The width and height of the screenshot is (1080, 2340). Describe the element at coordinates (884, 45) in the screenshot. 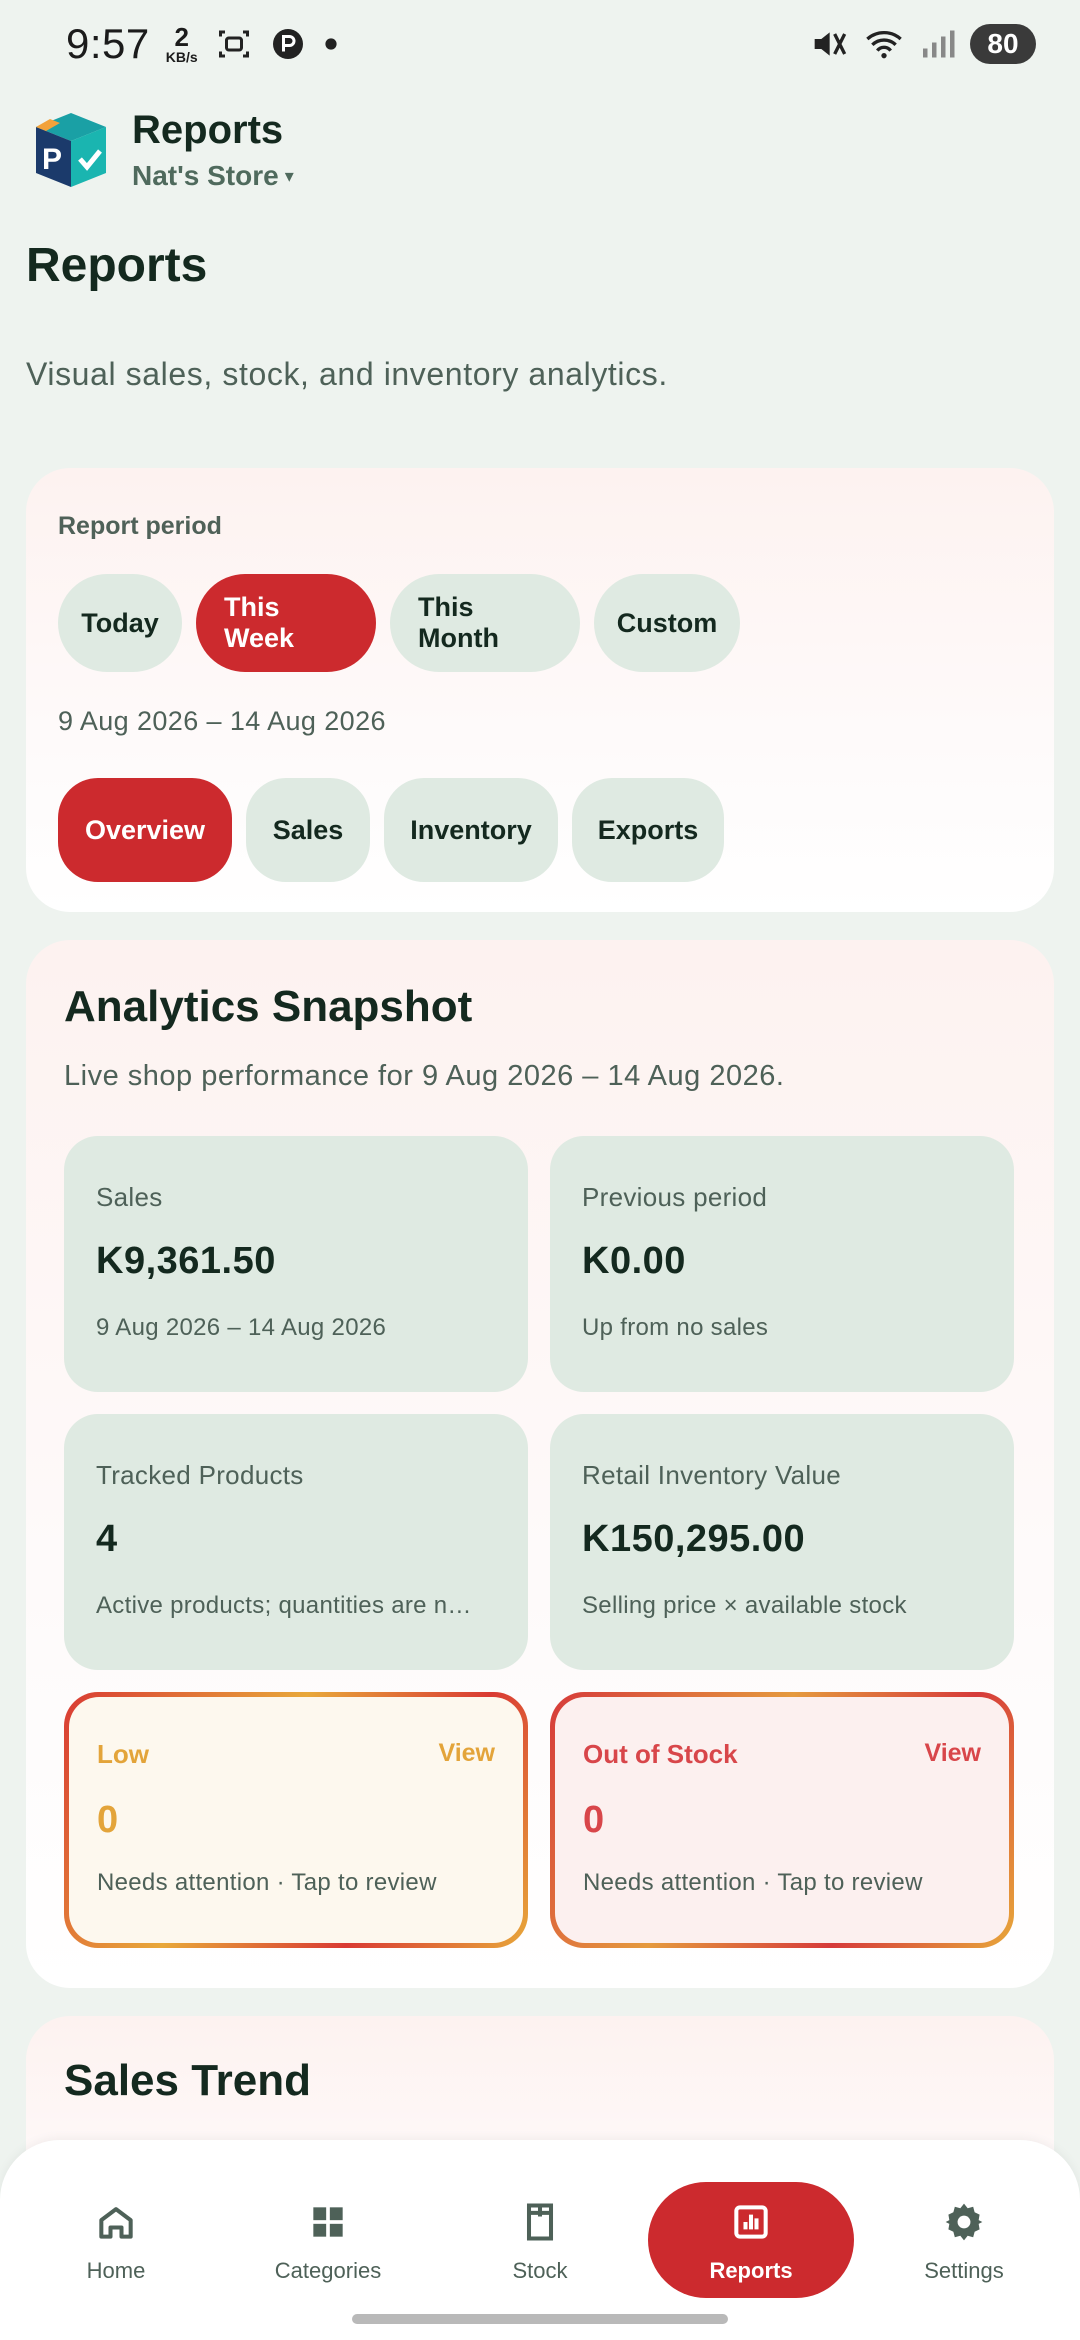

I see `wifi-icon` at that location.